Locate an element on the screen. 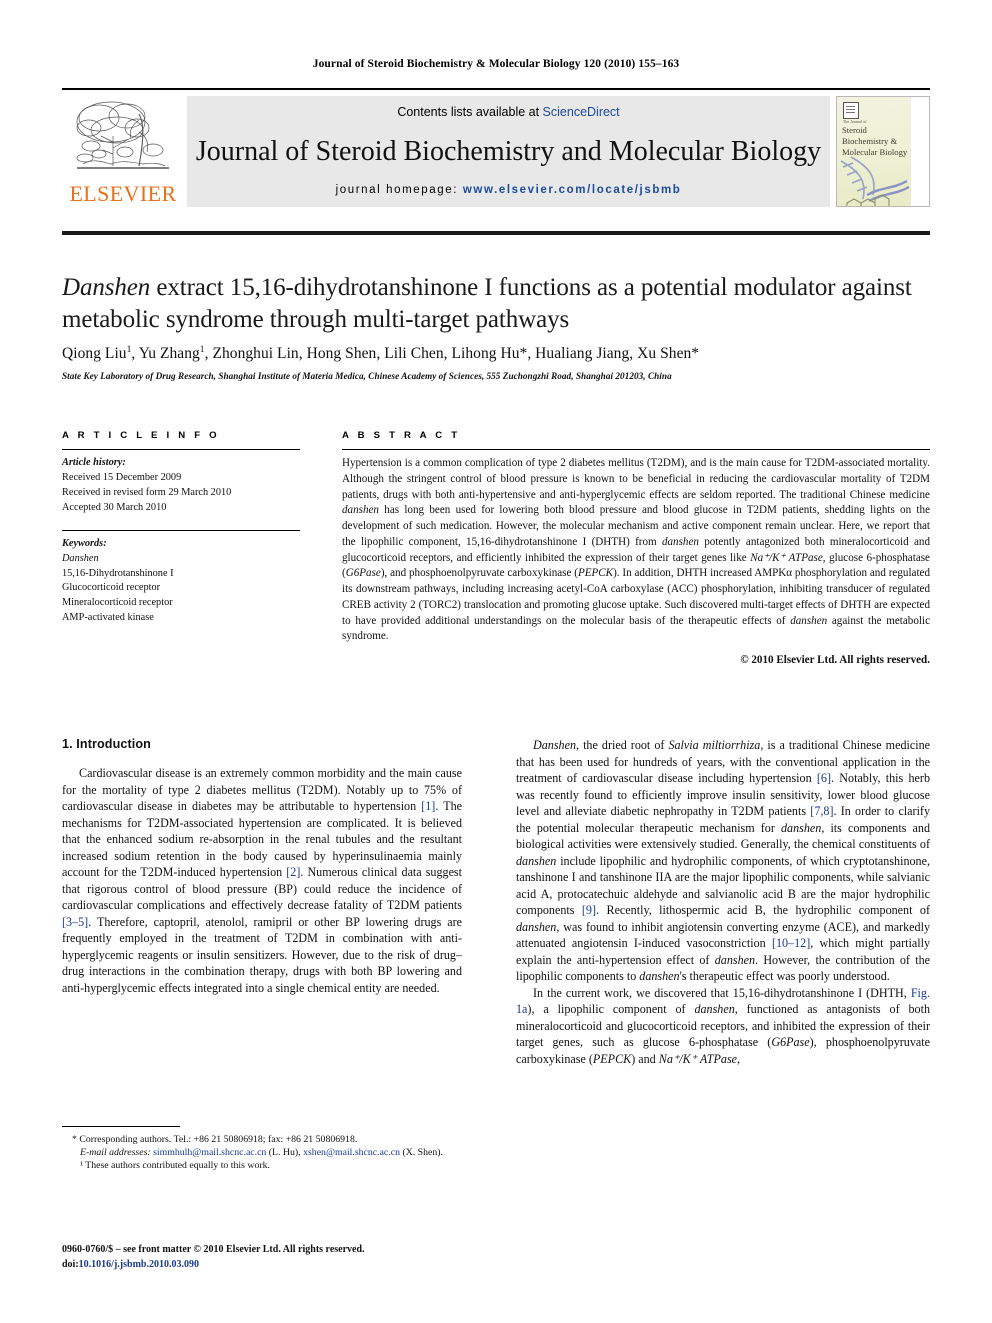  section-heading-introduction: 1. Introduction is located at coordinates (106, 744).